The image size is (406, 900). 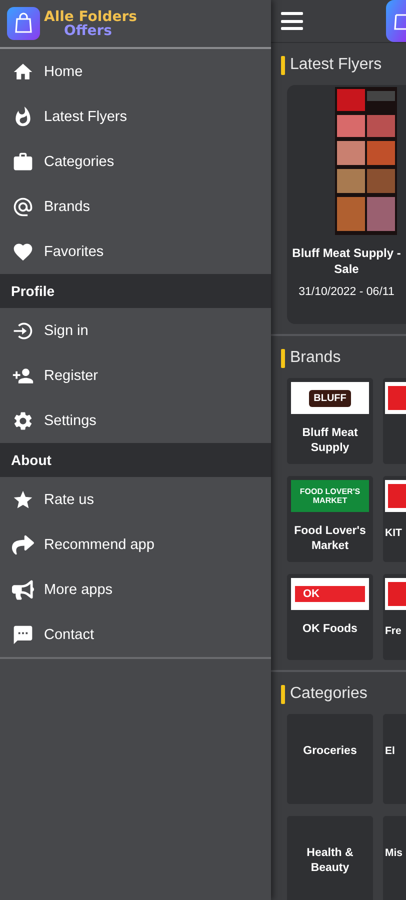 I want to click on app-name: Alle Folders, so click(x=90, y=17).